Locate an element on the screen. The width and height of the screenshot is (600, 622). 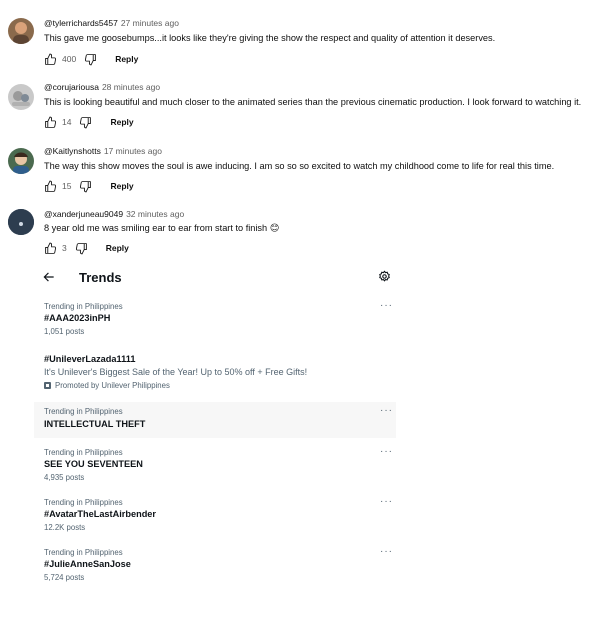
comment-header: @tylerrichards5457 27 minutes ago is located at coordinates (111, 23).